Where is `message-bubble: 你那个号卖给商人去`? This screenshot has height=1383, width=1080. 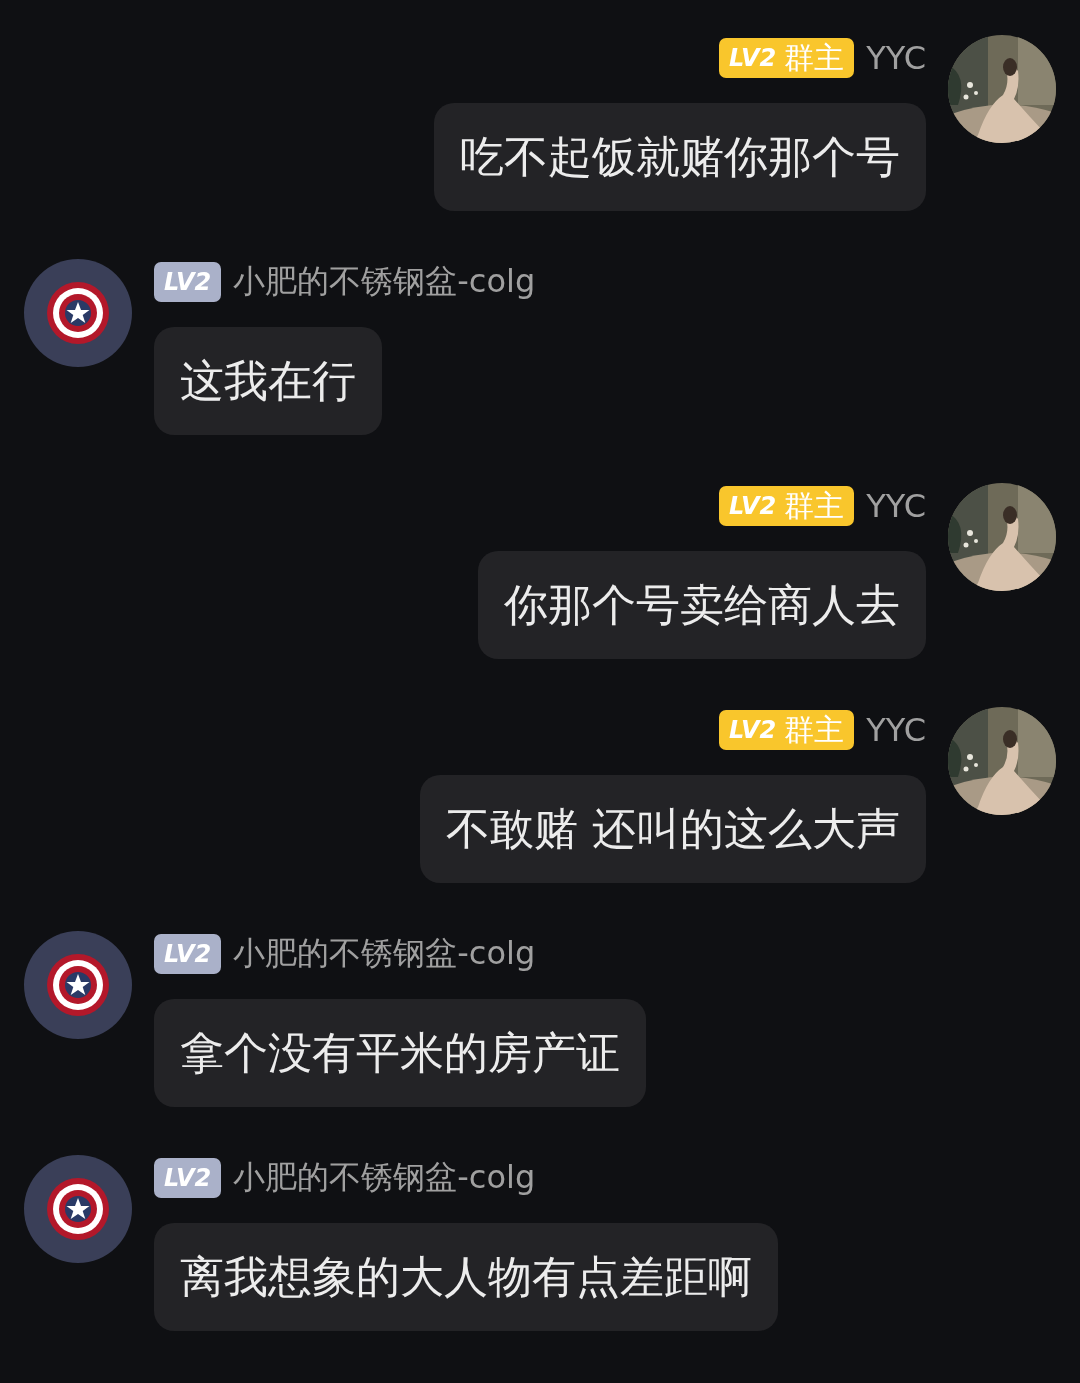
message-bubble: 你那个号卖给商人去 is located at coordinates (702, 605).